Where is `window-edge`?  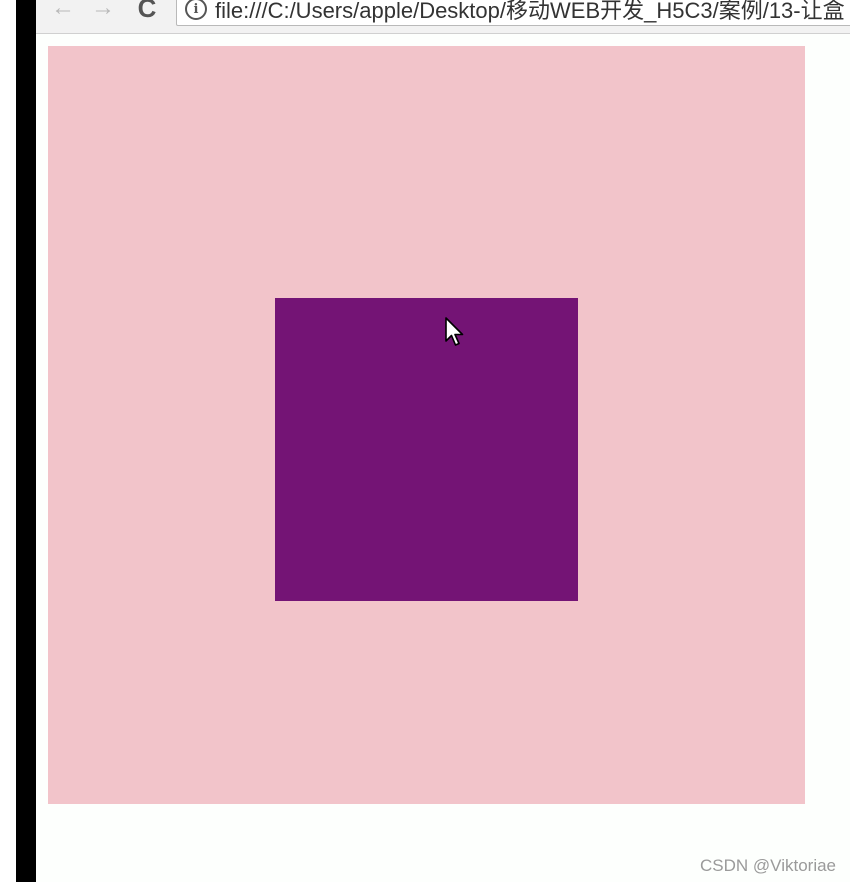 window-edge is located at coordinates (8, 441).